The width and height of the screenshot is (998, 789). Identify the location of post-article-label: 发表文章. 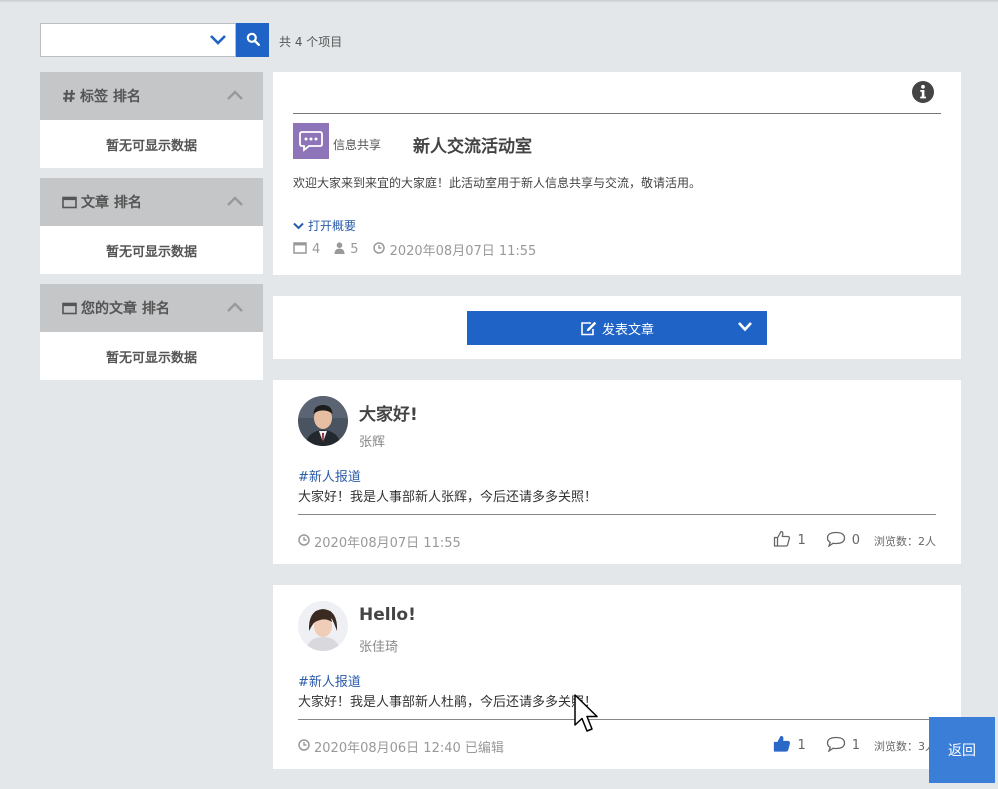
(627, 330).